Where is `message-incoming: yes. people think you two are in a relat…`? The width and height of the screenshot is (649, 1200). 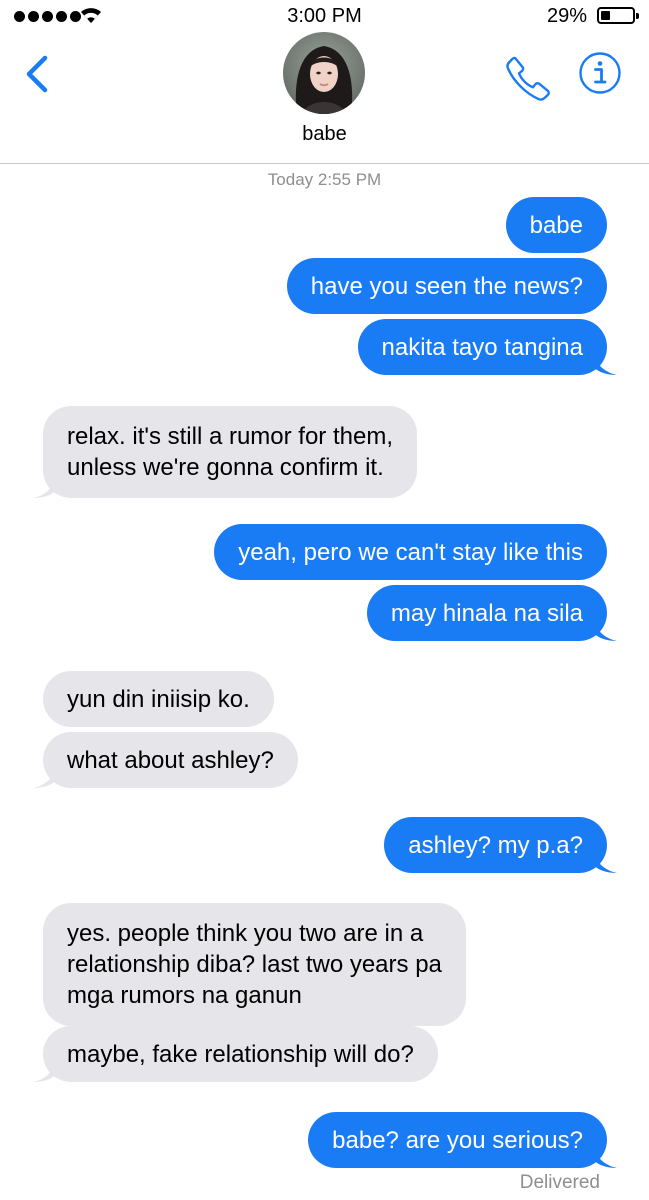
message-incoming: yes. people think you two are in a relat… is located at coordinates (254, 964).